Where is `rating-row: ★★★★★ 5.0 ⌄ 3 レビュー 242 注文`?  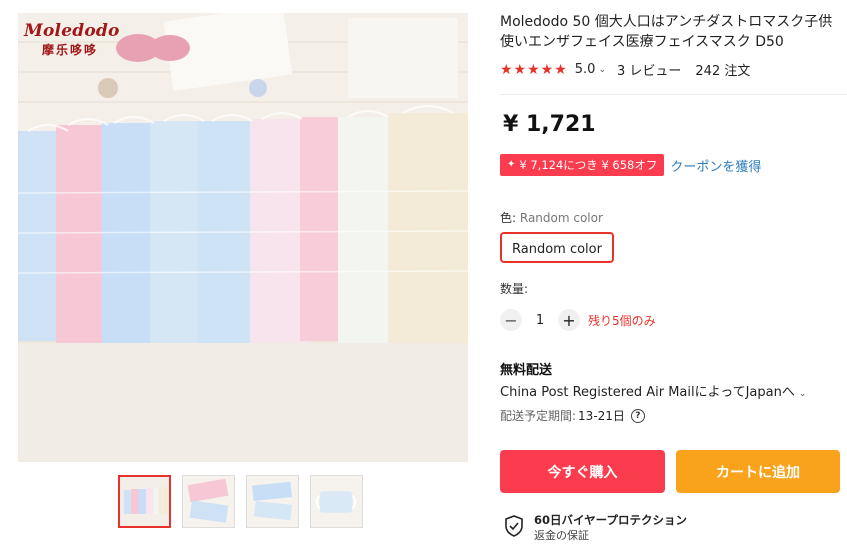
rating-row: ★★★★★ 5.0 ⌄ 3 レビュー 242 注文 is located at coordinates (625, 70).